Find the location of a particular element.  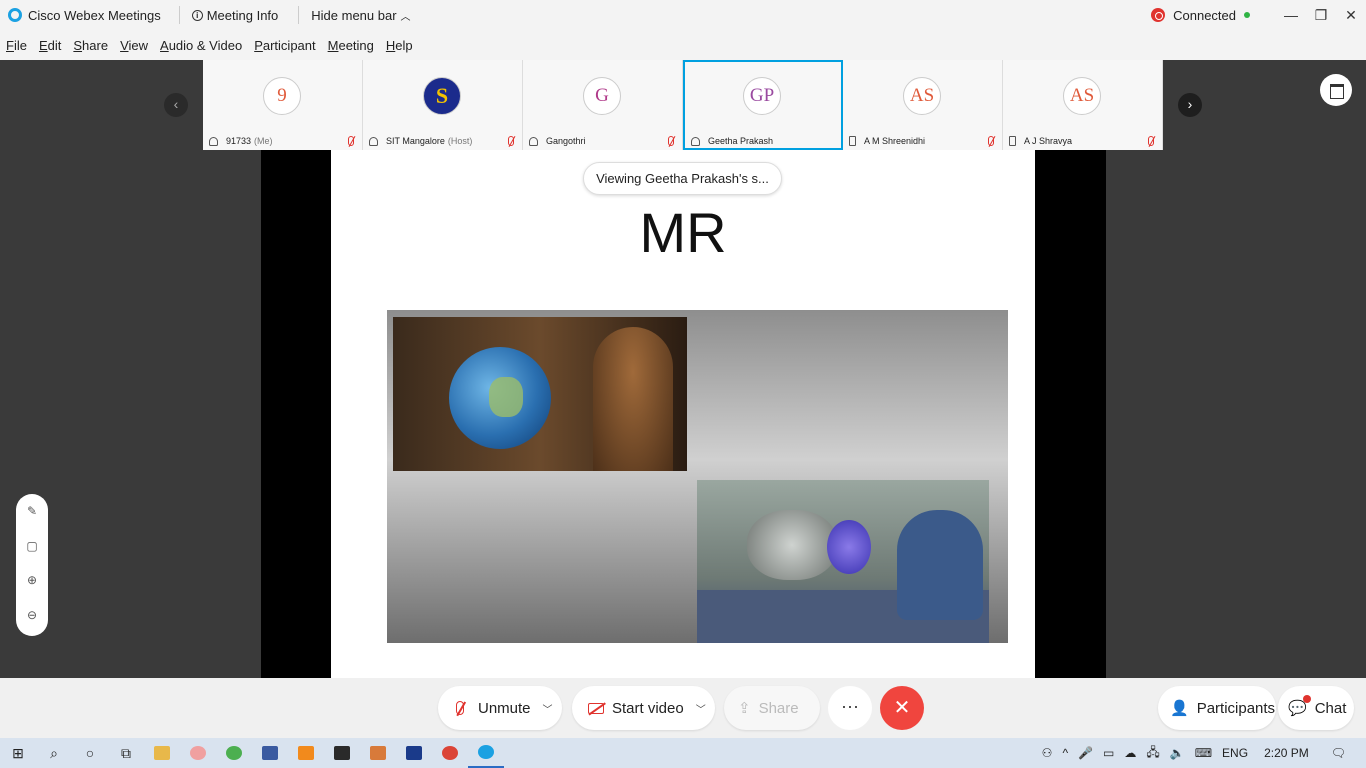

layout-calendar-button is located at coordinates (1336, 90).